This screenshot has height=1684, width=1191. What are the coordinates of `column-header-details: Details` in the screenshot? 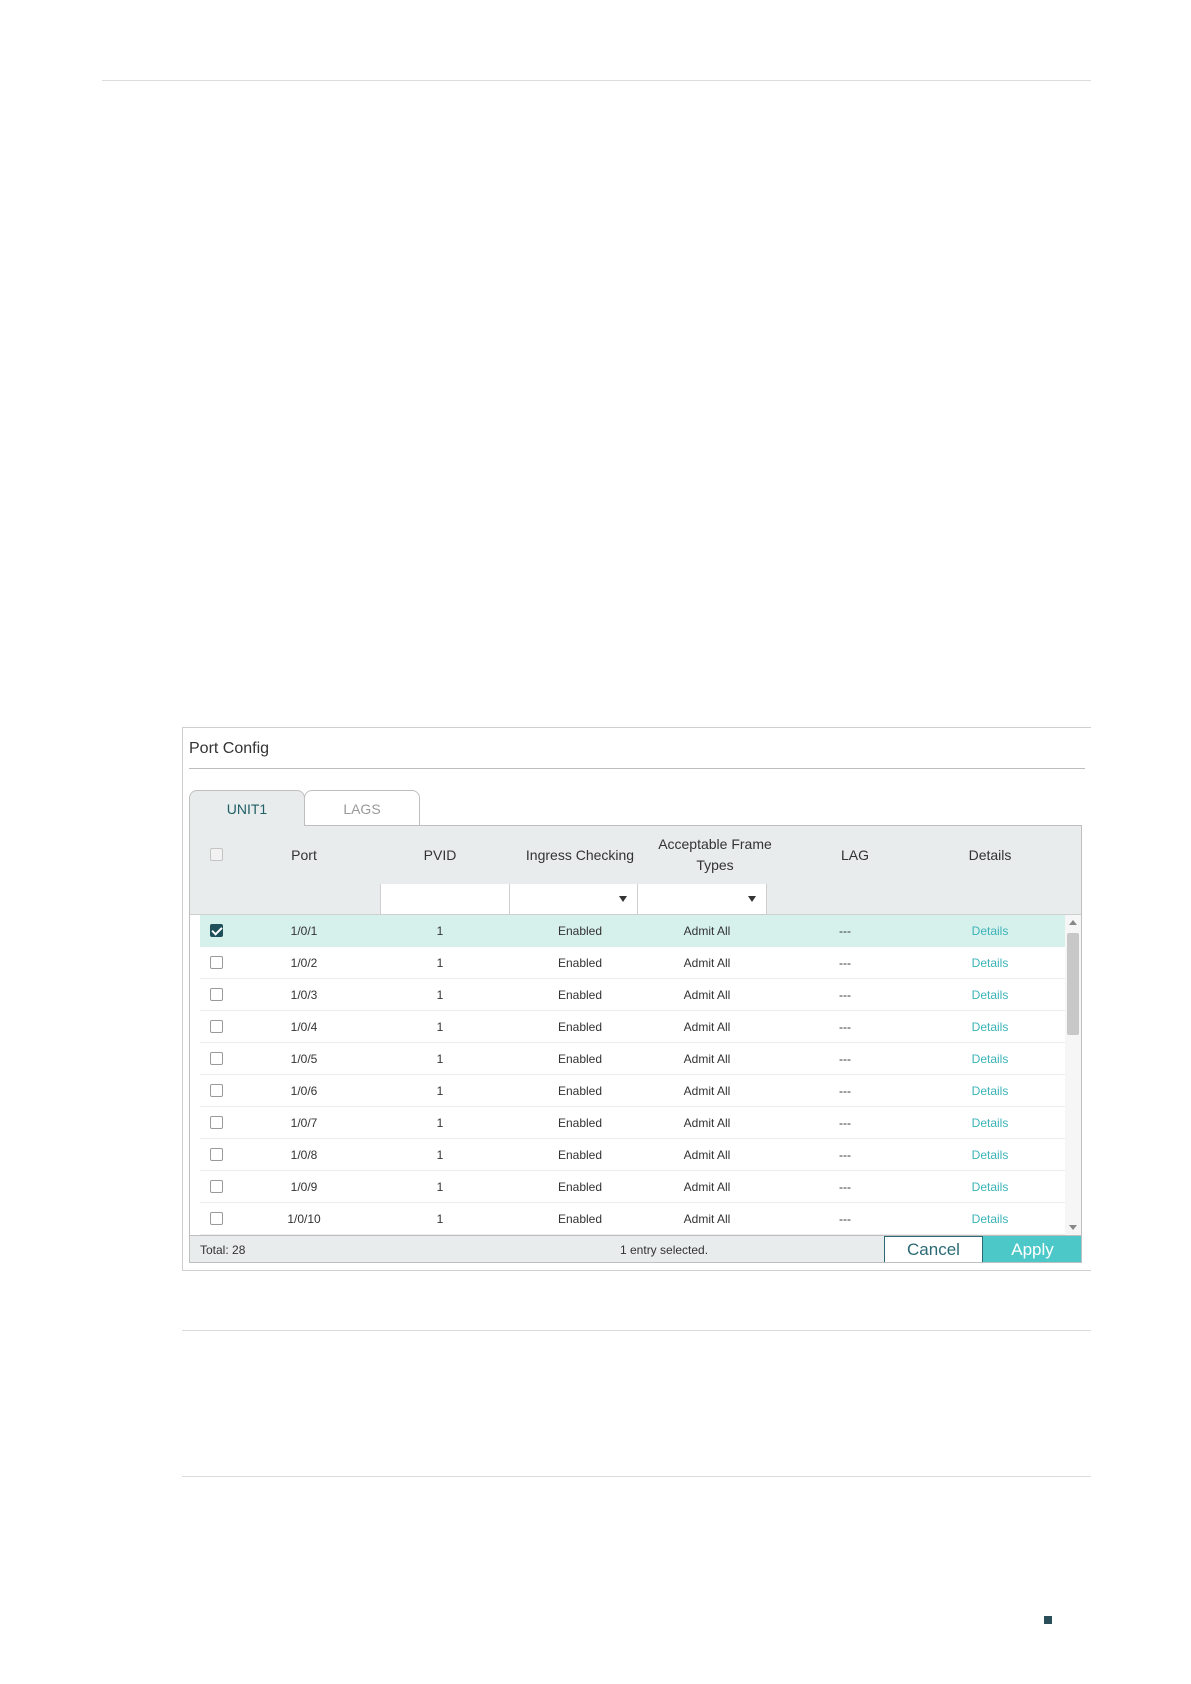 It's located at (990, 854).